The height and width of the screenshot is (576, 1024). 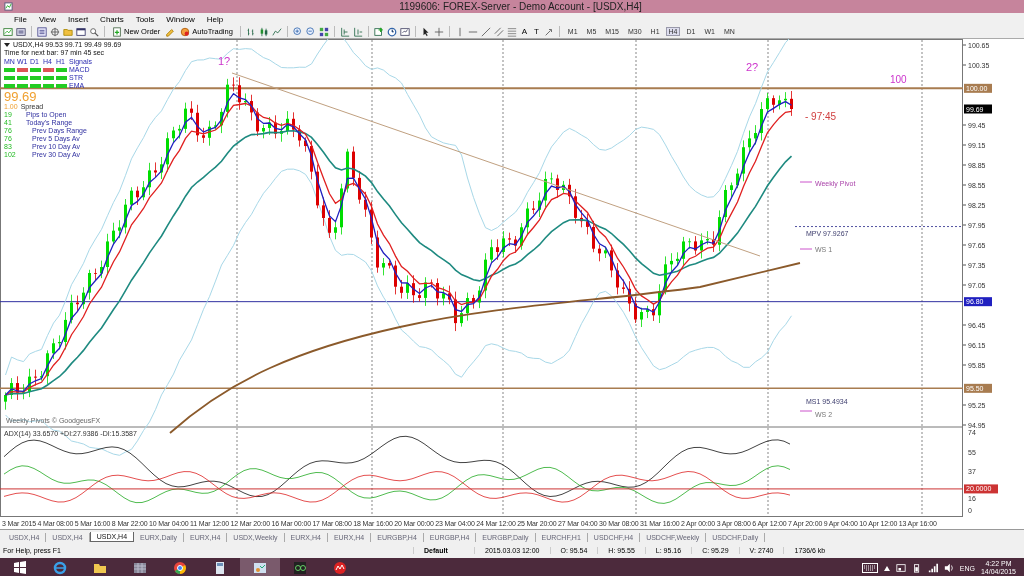 I want to click on trendline-icon, so click(x=485, y=31).